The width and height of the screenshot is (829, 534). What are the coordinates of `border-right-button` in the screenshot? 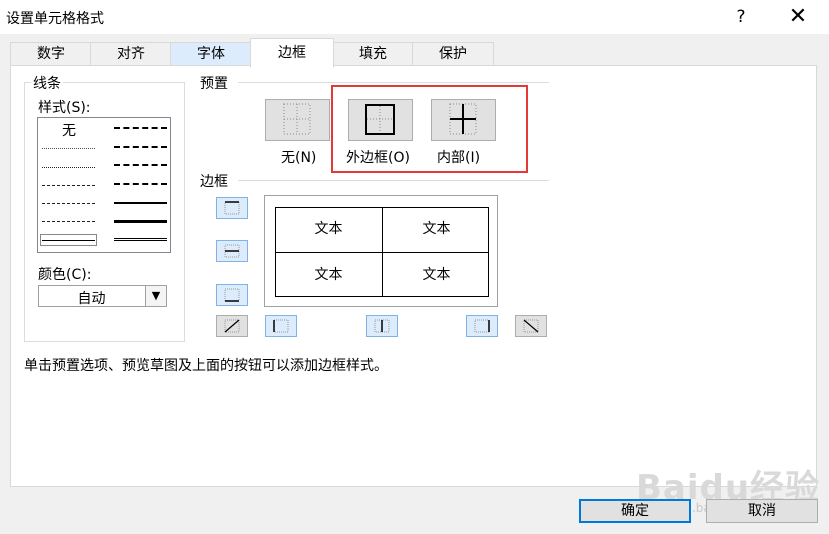 It's located at (482, 326).